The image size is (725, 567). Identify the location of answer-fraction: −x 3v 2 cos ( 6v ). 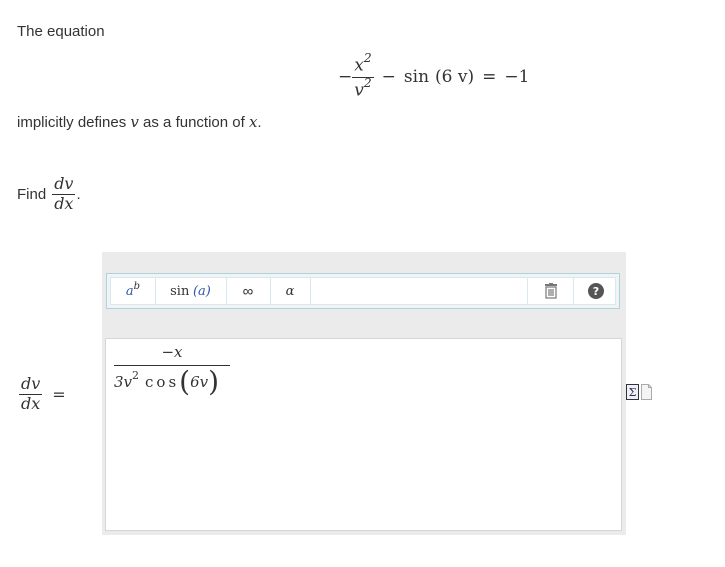
(172, 369).